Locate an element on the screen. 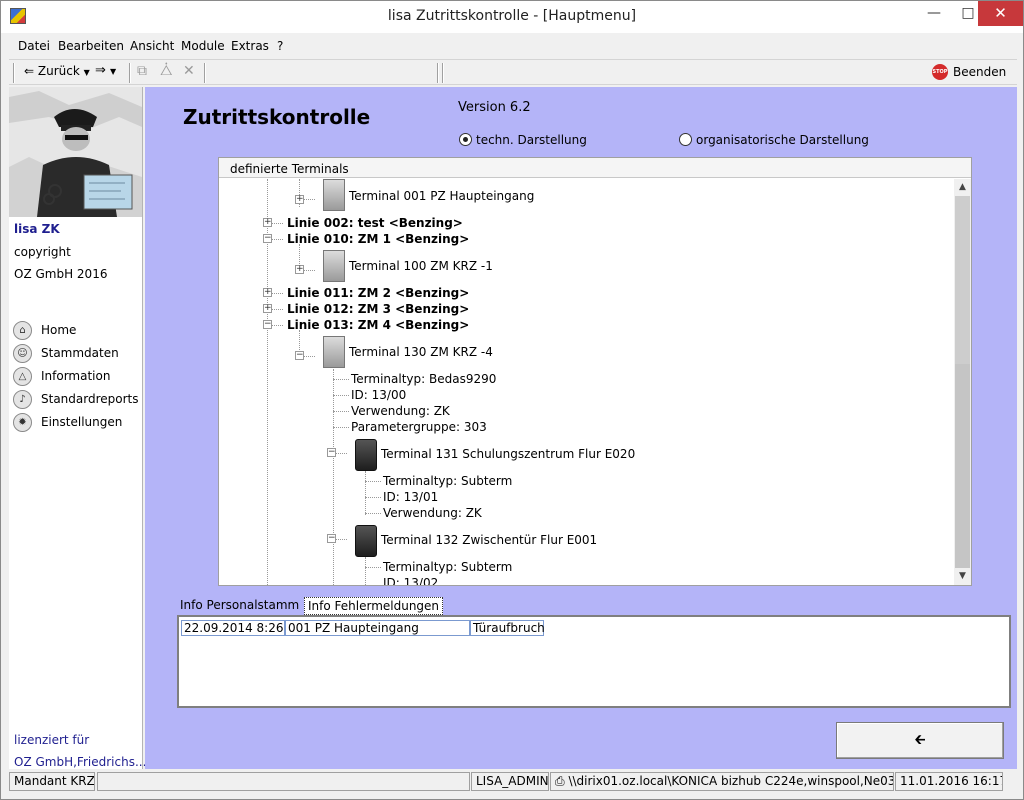  tree-node-terminal-001: Terminal 001 PZ Haupteingang is located at coordinates (441, 196).